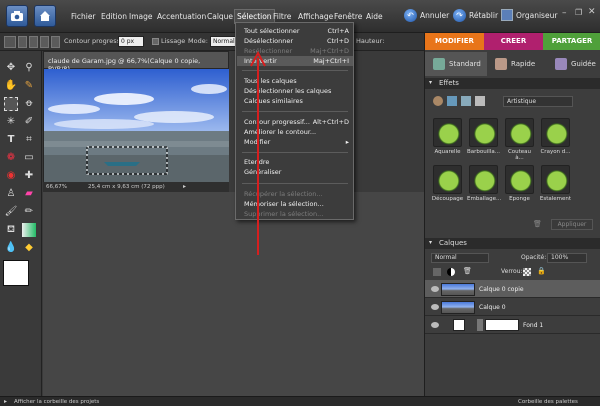  I want to click on trash-icon: 🗑, so click(537, 224).